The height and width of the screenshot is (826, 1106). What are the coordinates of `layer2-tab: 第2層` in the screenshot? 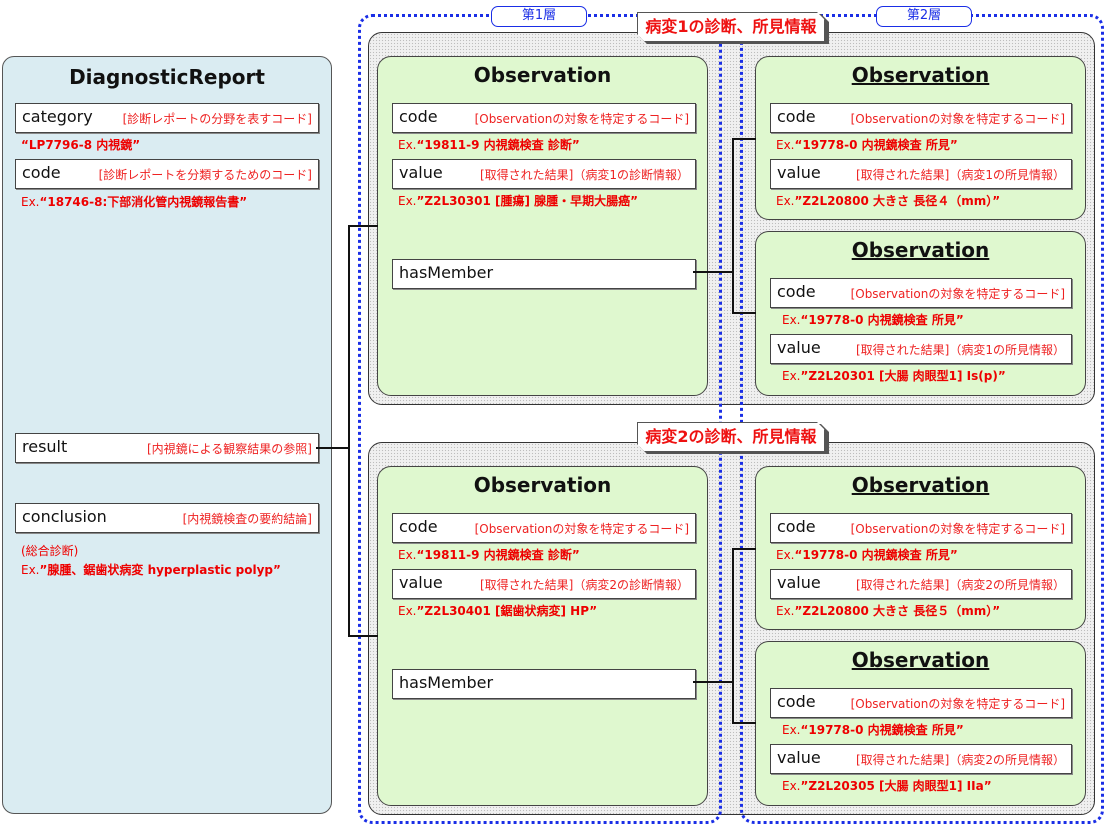 It's located at (924, 16).